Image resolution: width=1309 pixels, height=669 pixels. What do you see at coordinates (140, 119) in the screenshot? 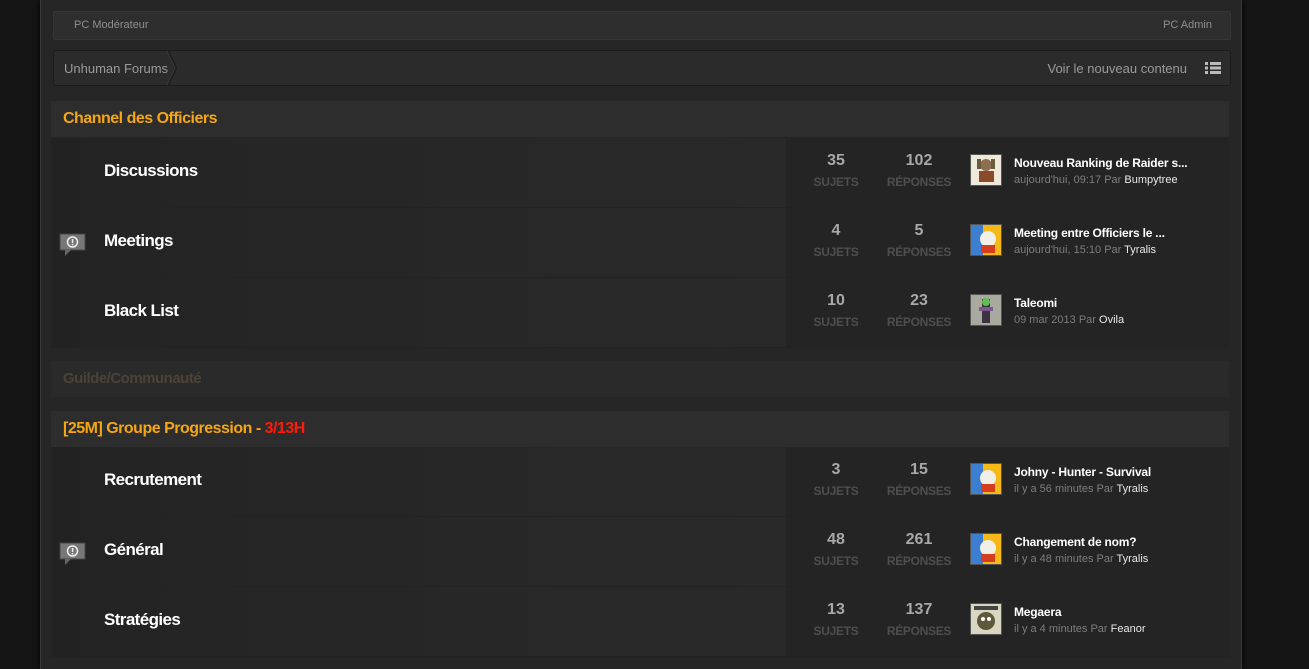
I see `category-title: Channel des Officiers` at bounding box center [140, 119].